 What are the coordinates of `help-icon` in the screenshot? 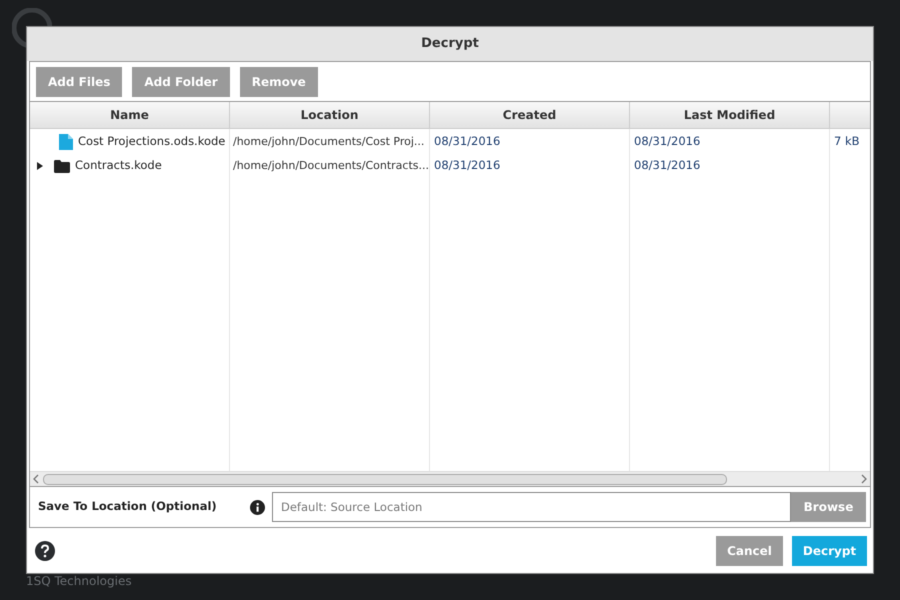 It's located at (45, 550).